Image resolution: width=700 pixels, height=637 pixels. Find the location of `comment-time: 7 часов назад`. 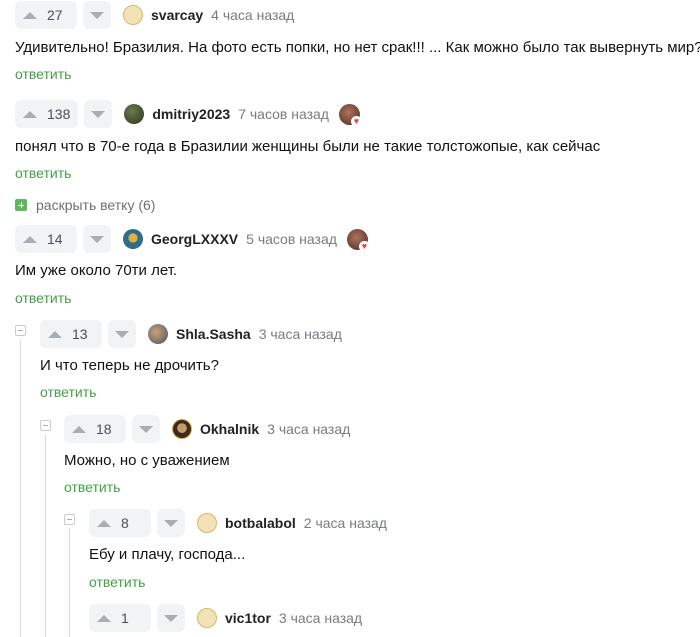

comment-time: 7 часов назад is located at coordinates (283, 114).